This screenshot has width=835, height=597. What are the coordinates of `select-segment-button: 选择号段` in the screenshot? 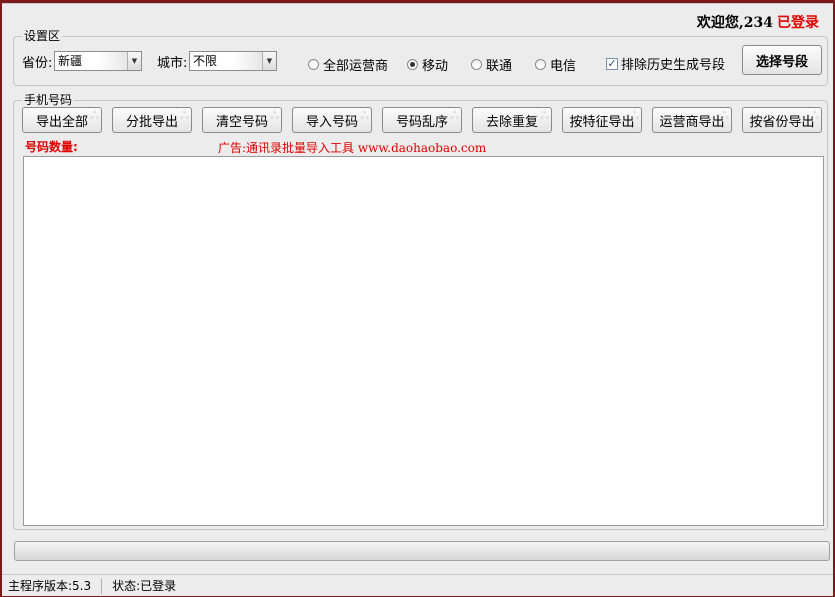 It's located at (782, 60).